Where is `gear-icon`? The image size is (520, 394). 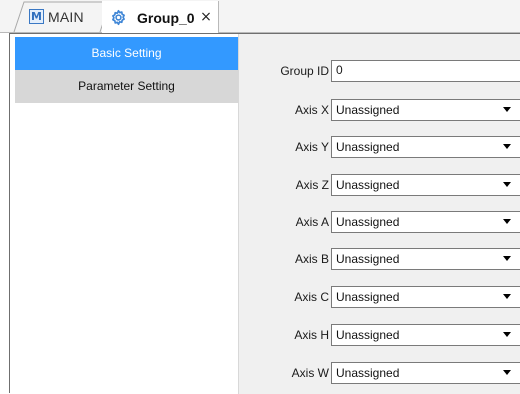 gear-icon is located at coordinates (118, 17).